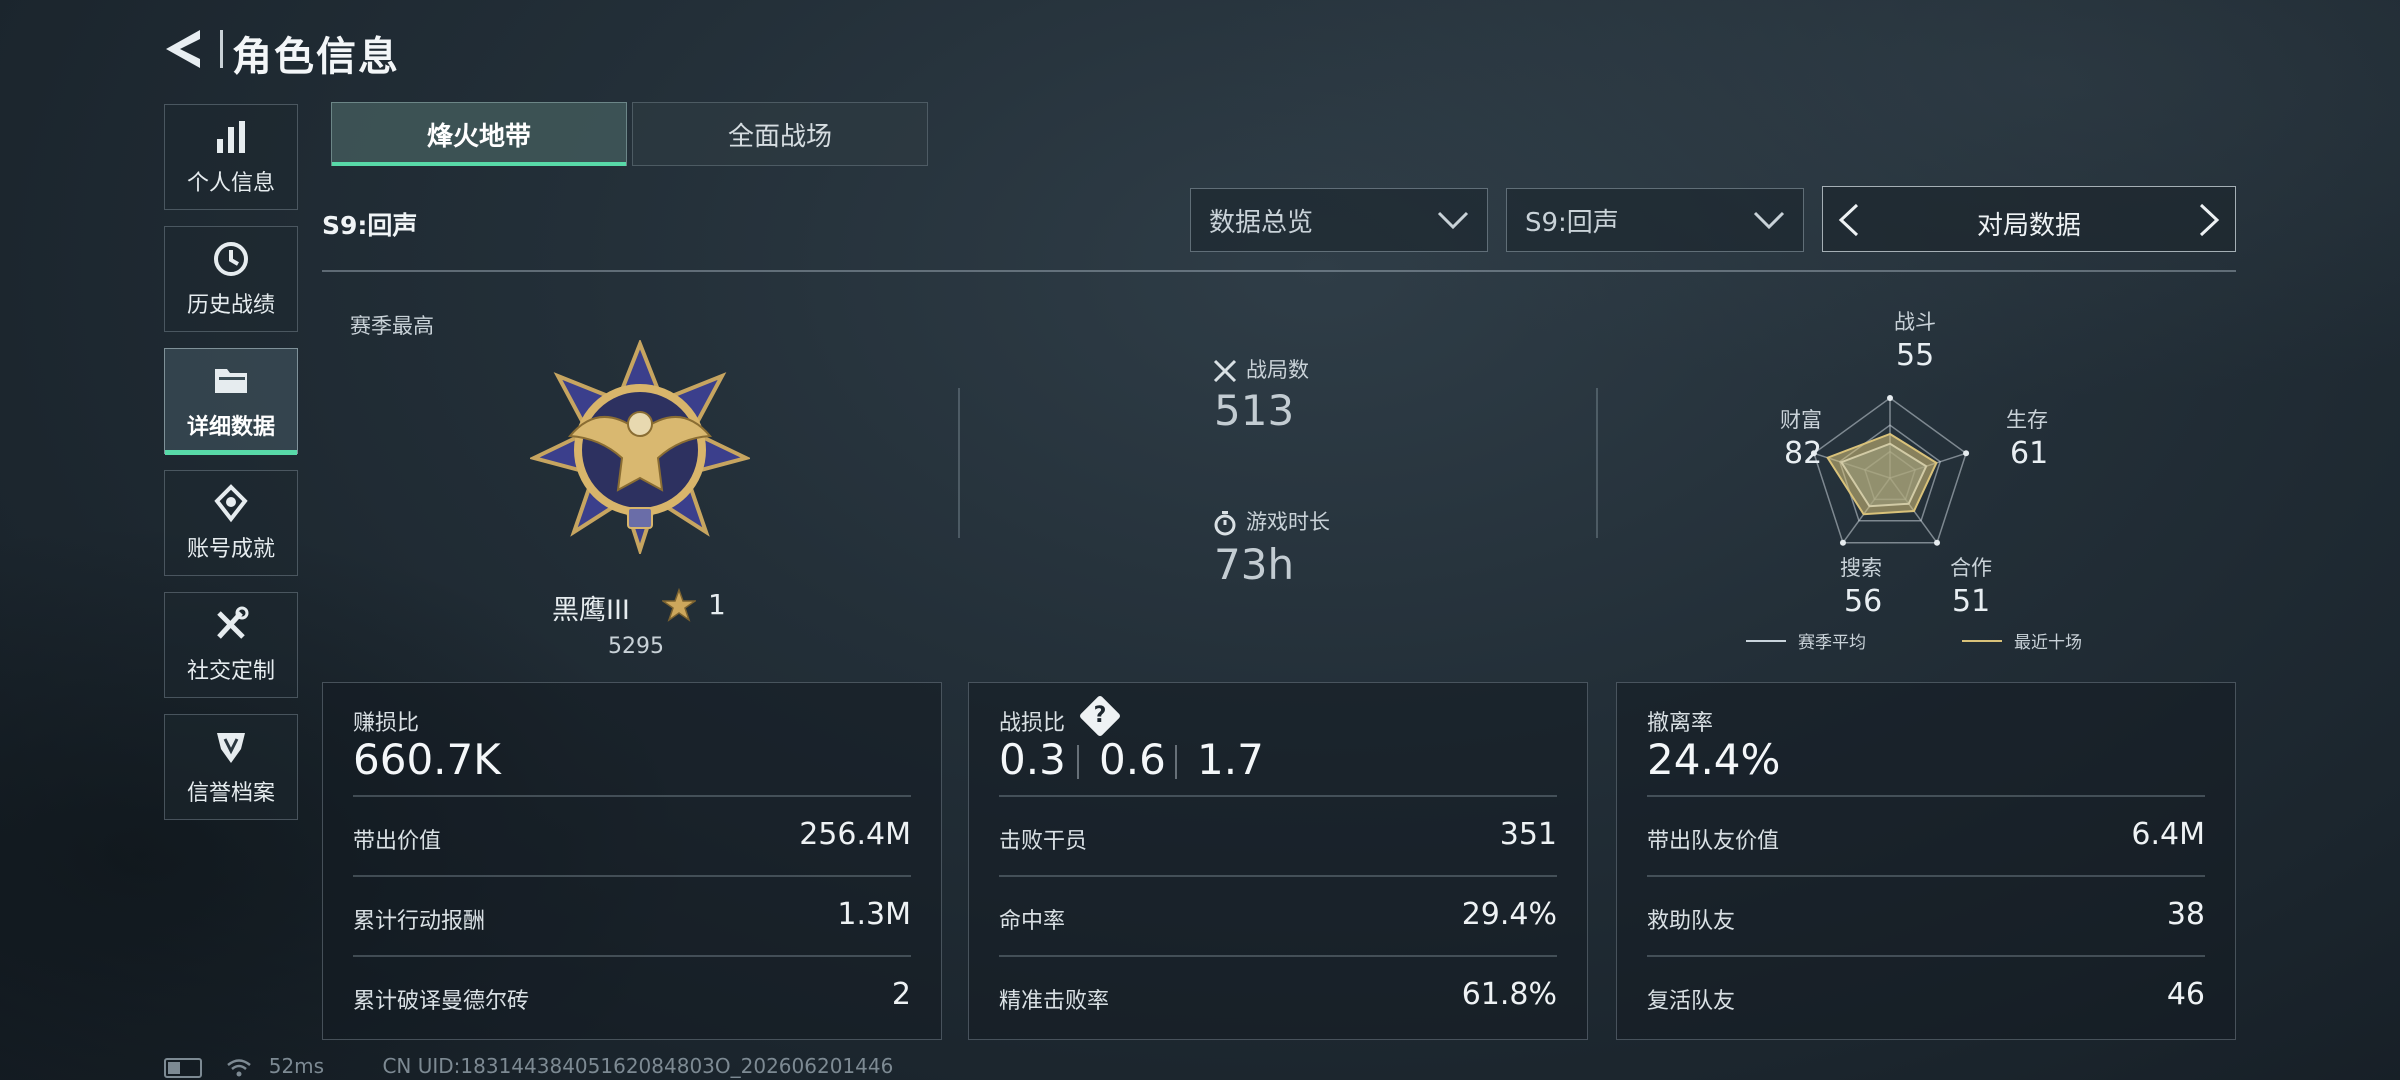 The height and width of the screenshot is (1080, 2400). Describe the element at coordinates (1882, 474) in the screenshot. I see `radar-recent-ten` at that location.